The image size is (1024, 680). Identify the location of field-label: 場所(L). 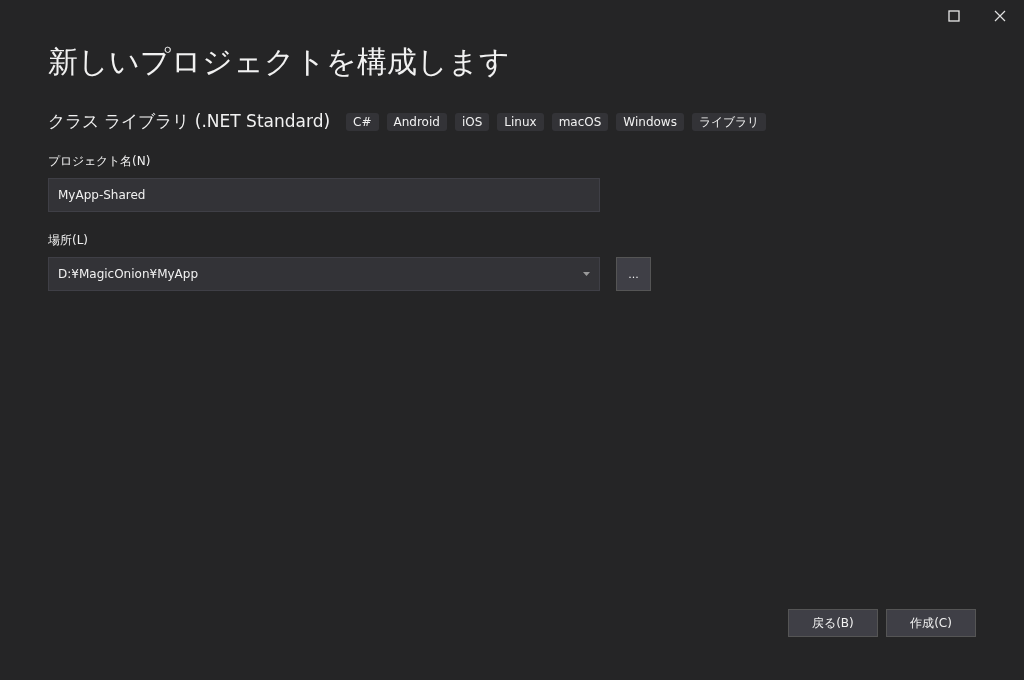
(68, 240).